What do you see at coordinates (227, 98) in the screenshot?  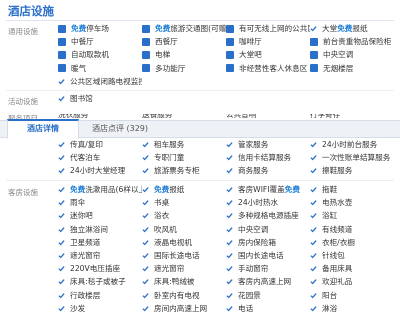 I see `activity-facilities-grid: 图书馆` at bounding box center [227, 98].